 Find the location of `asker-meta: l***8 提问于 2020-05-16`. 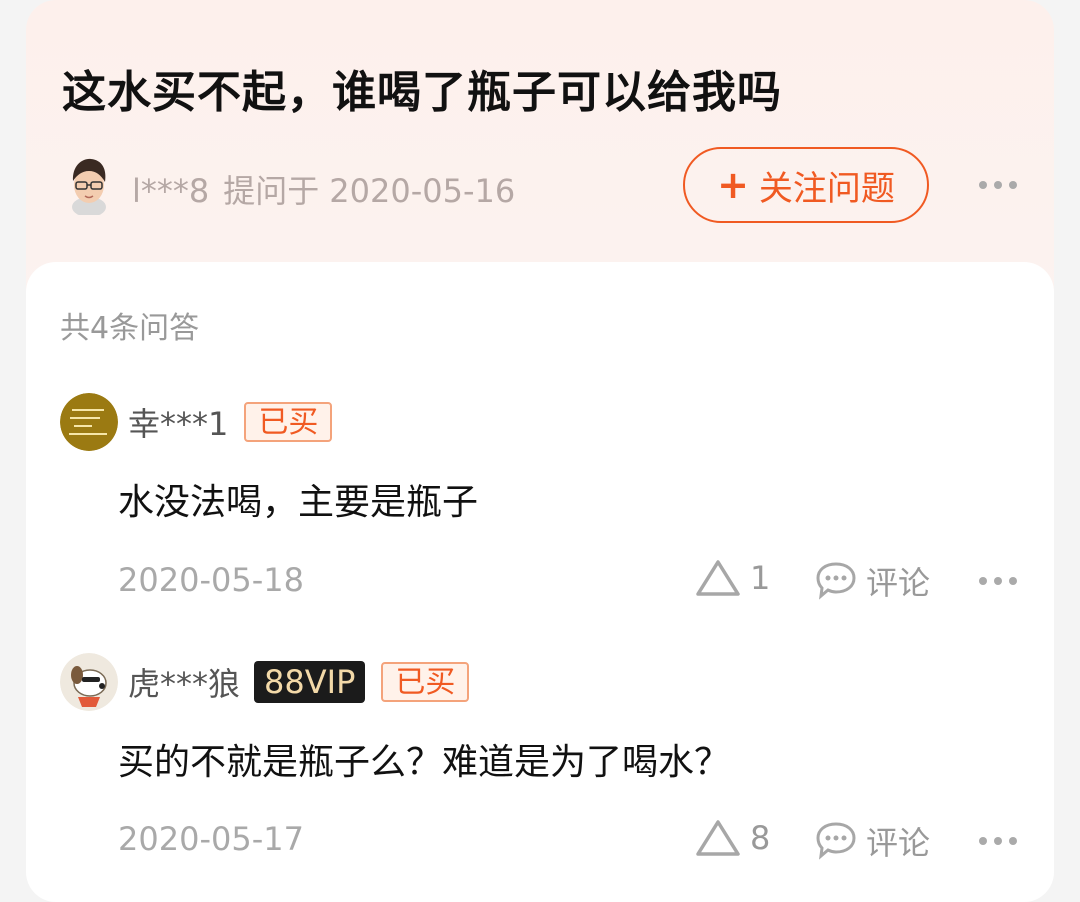

asker-meta: l***8 提问于 2020-05-16 is located at coordinates (323, 189).